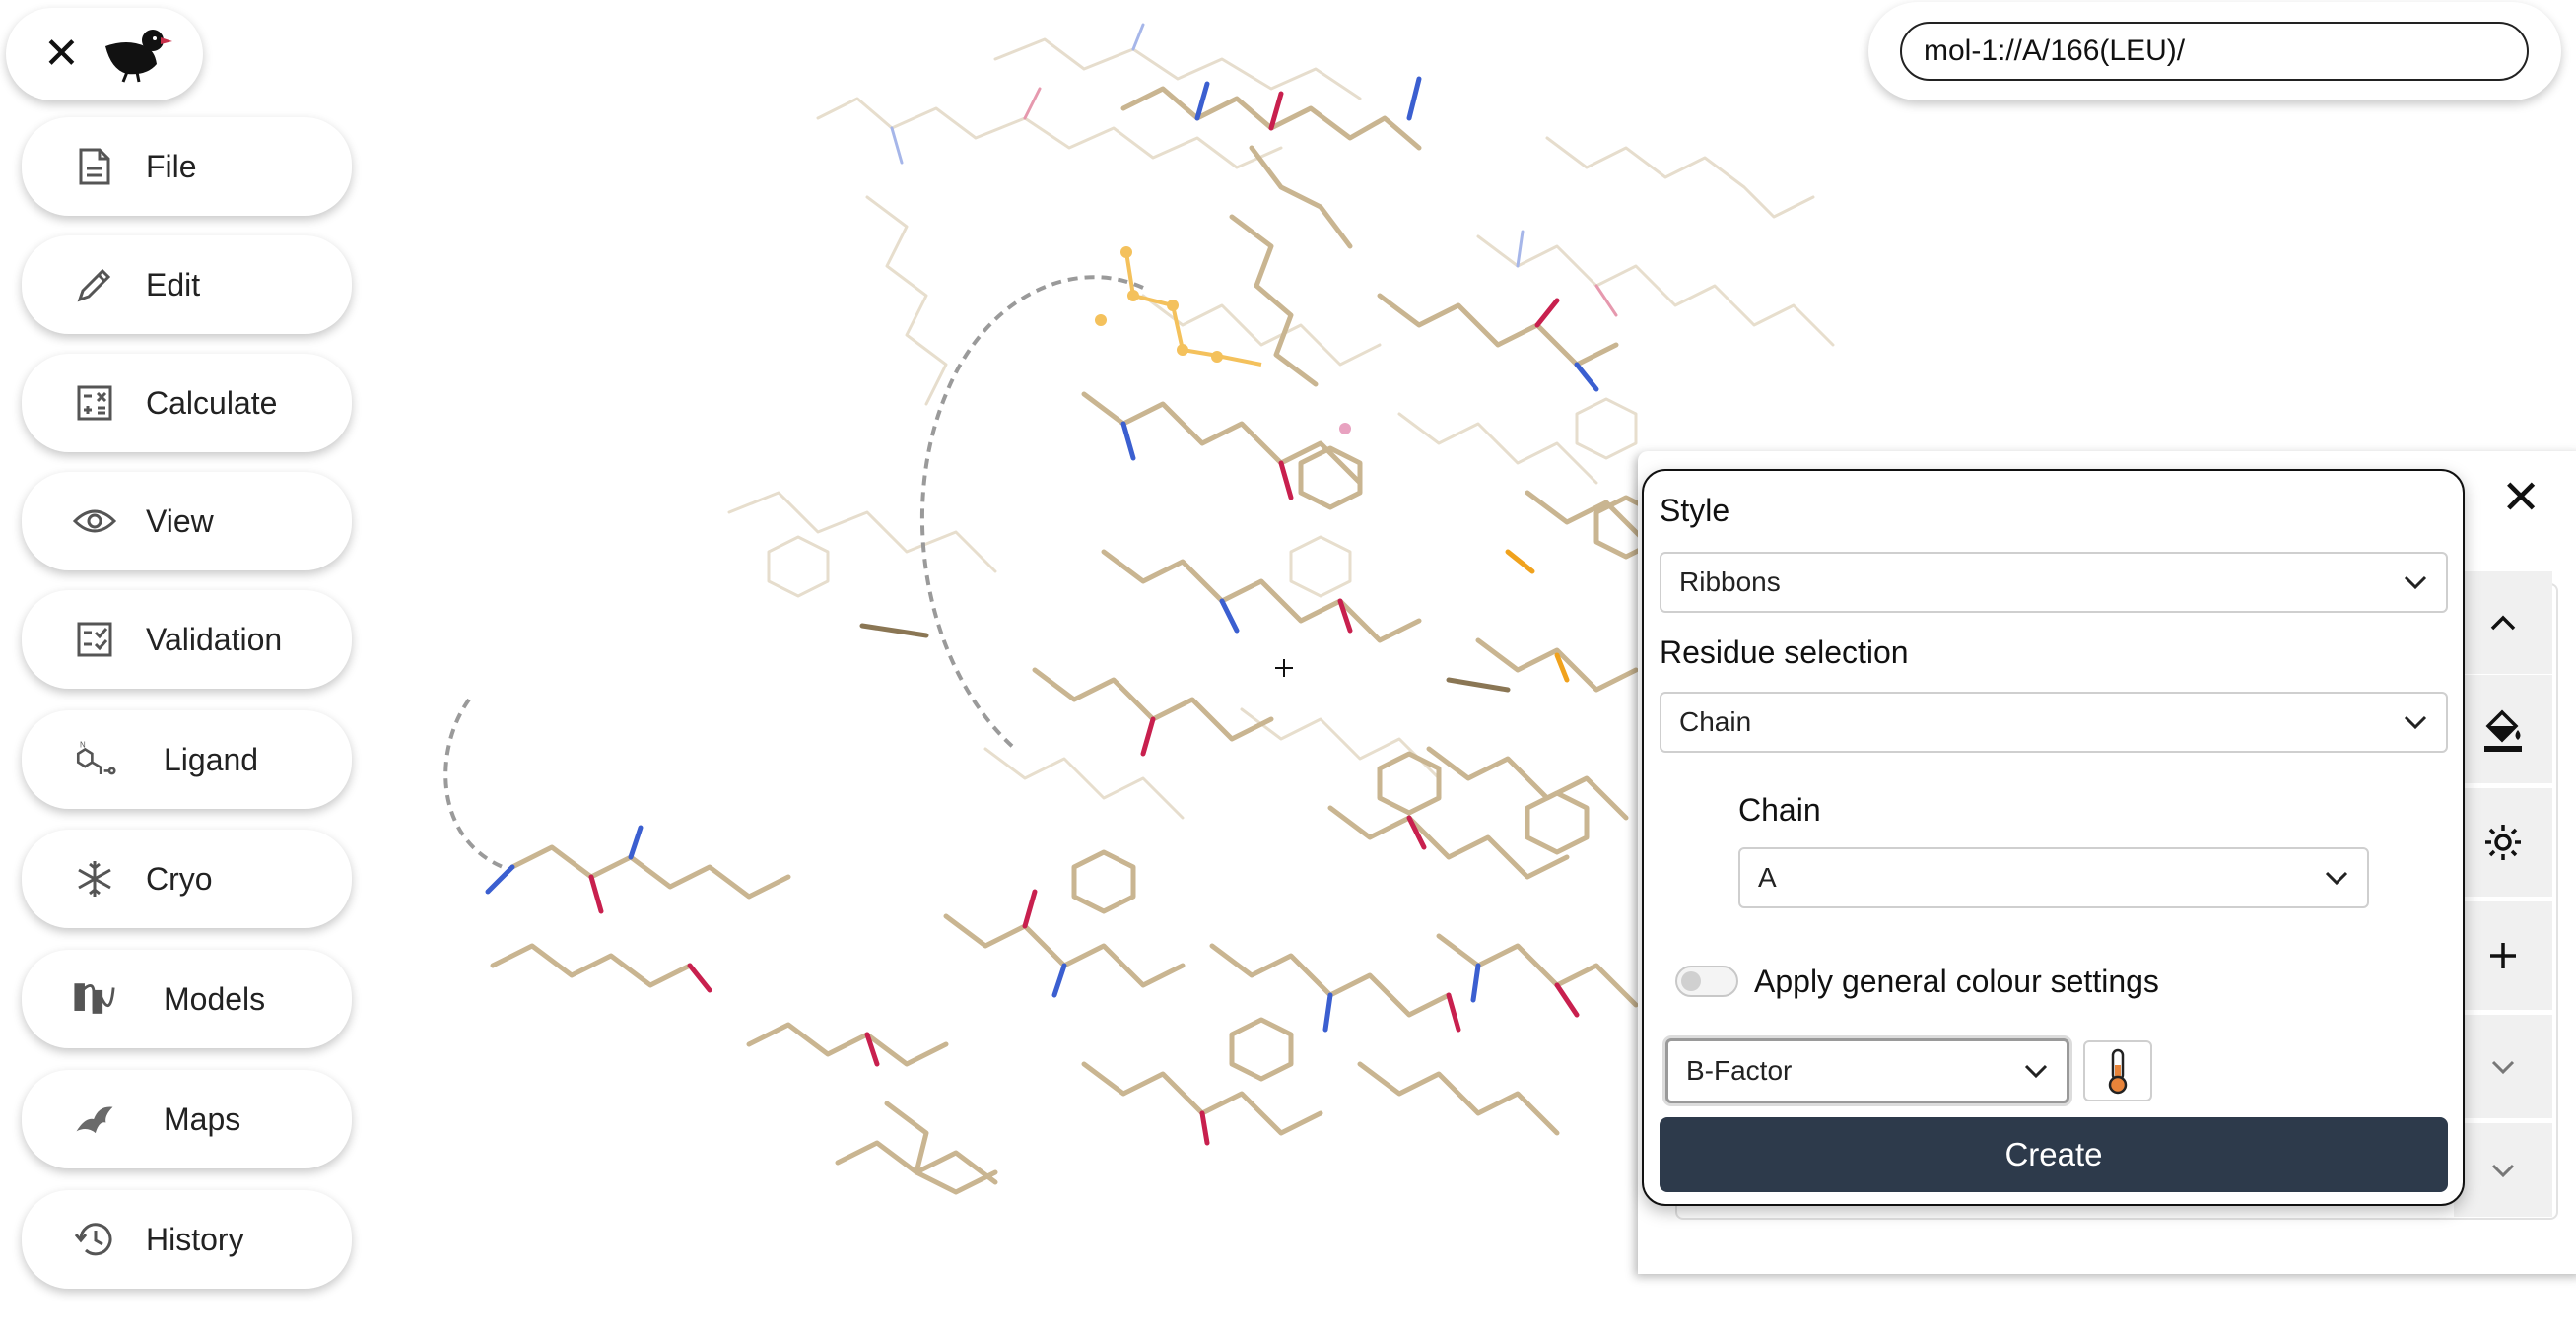 The height and width of the screenshot is (1334, 2576). What do you see at coordinates (83, 745) in the screenshot?
I see `svg-text: N` at bounding box center [83, 745].